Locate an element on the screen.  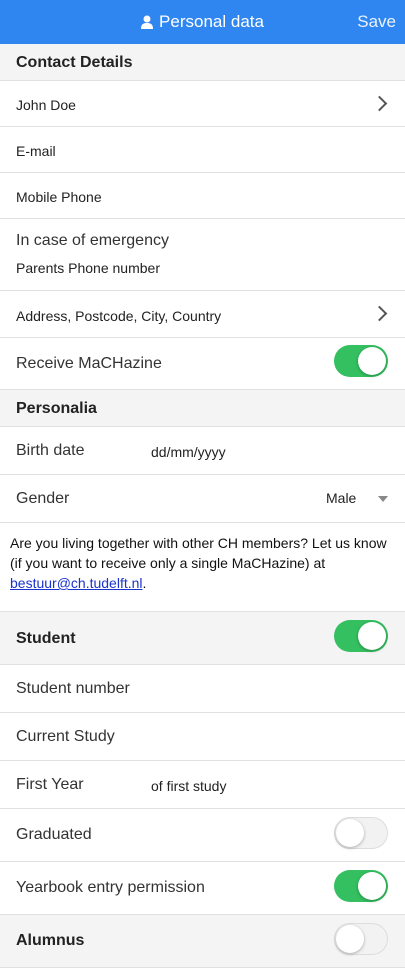
yearbook-row: Yearbook entry permission is located at coordinates (202, 888).